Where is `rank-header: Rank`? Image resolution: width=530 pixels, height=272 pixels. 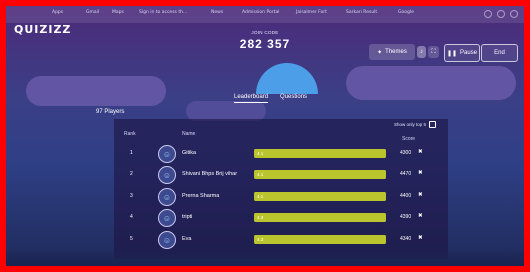 rank-header: Rank is located at coordinates (130, 134).